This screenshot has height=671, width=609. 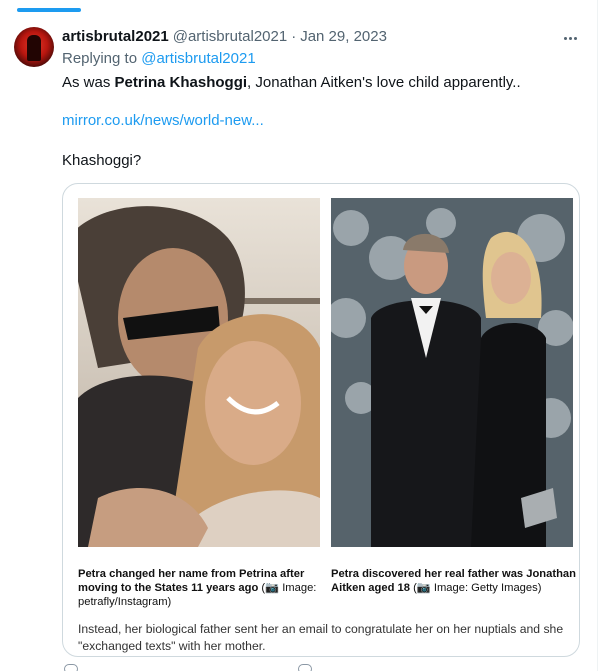 I want to click on more-button, so click(x=570, y=38).